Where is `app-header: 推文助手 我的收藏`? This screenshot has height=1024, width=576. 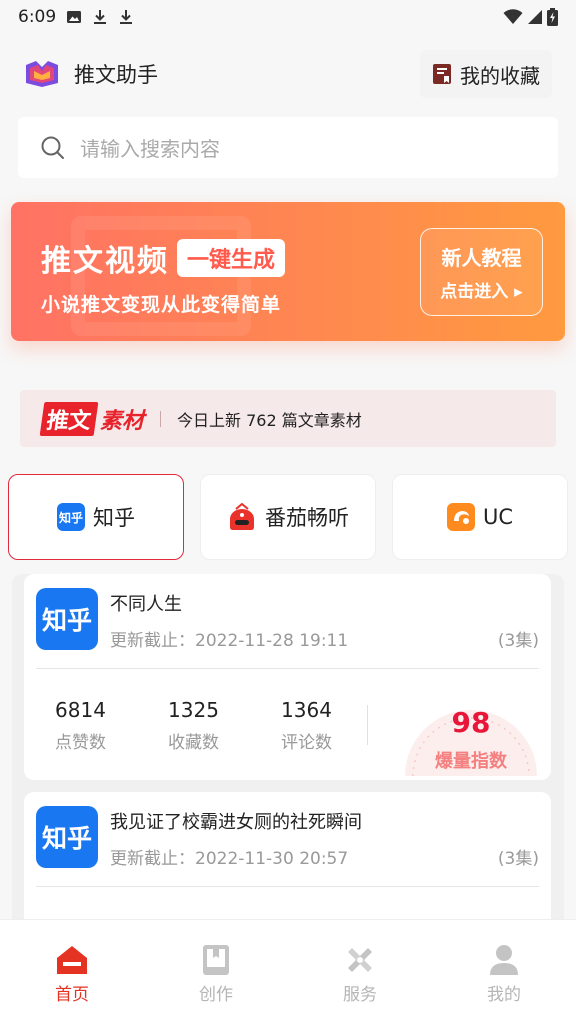
app-header: 推文助手 我的收藏 is located at coordinates (288, 74).